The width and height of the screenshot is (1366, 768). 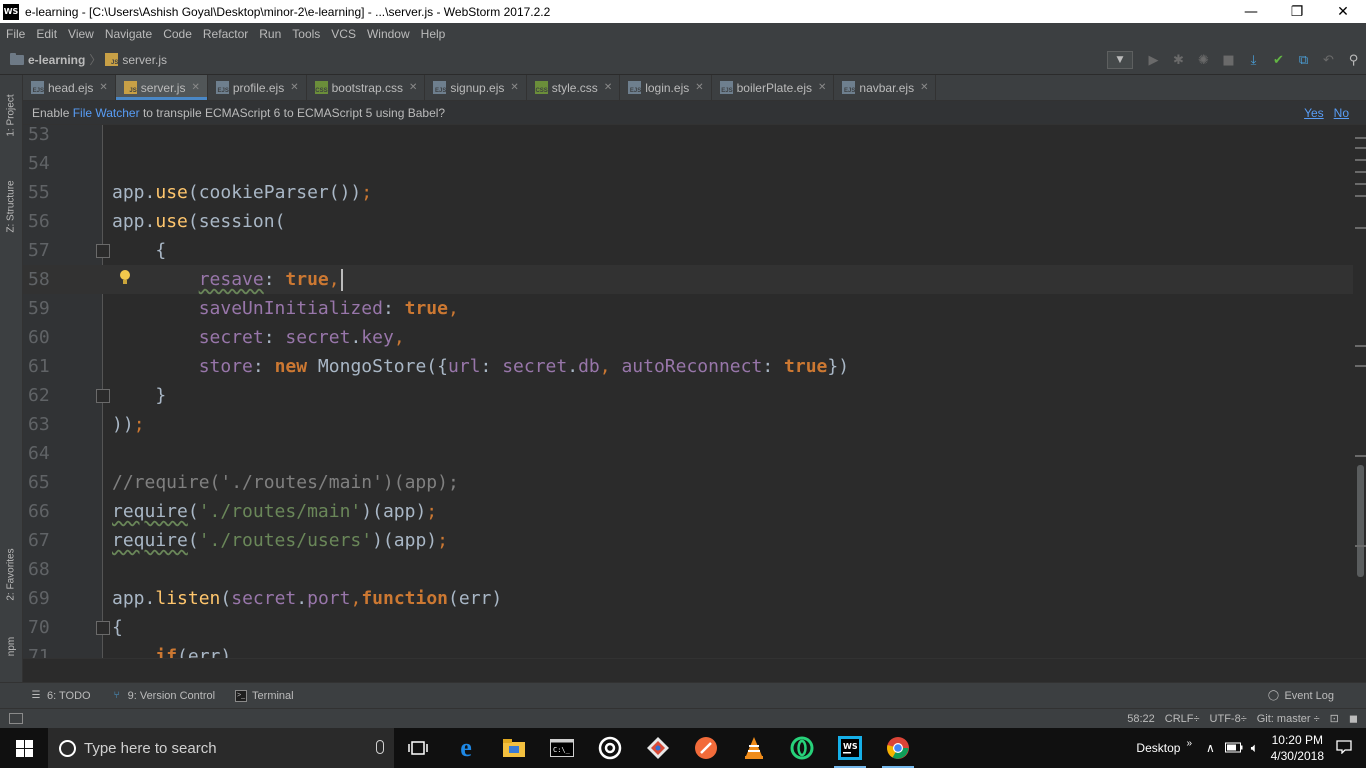 What do you see at coordinates (1353, 718) in the screenshot?
I see `inspector-icon: ◼` at bounding box center [1353, 718].